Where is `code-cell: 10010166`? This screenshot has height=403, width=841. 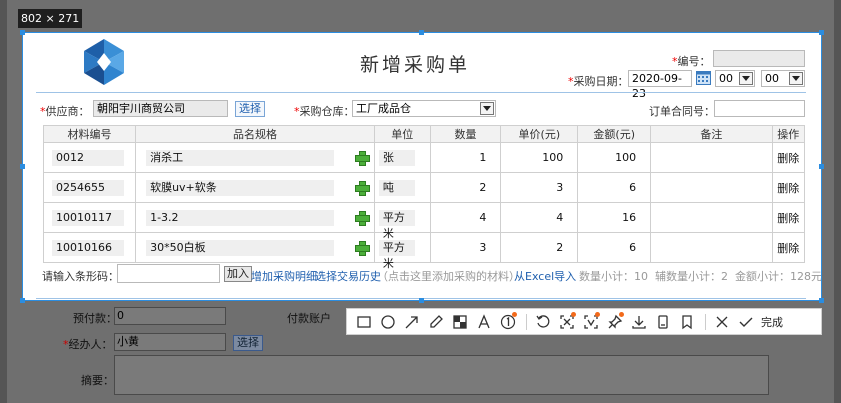
code-cell: 10010166 is located at coordinates (88, 247).